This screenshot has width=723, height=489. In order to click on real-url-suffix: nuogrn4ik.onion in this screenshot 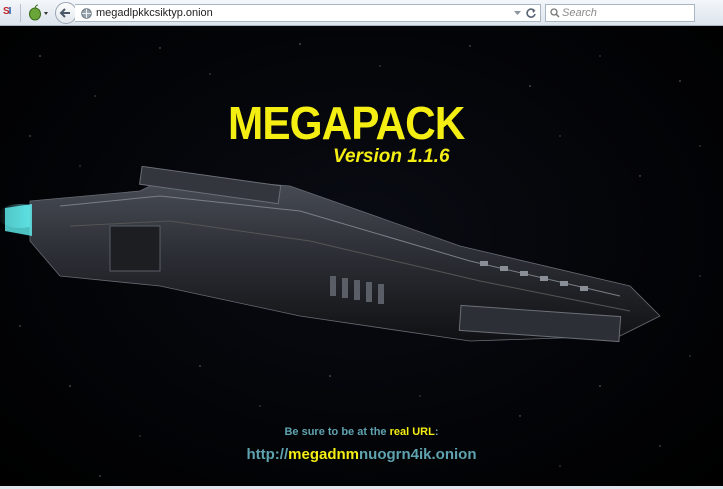, I will do `click(418, 454)`.